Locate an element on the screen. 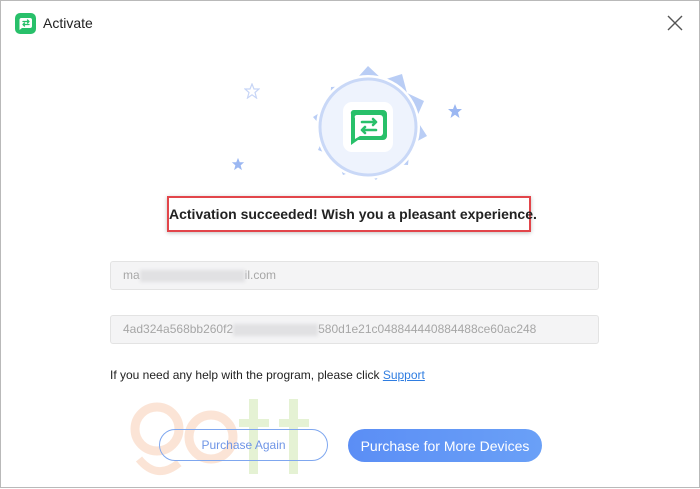 Image resolution: width=700 pixels, height=489 pixels. email-prefix: ma is located at coordinates (131, 275).